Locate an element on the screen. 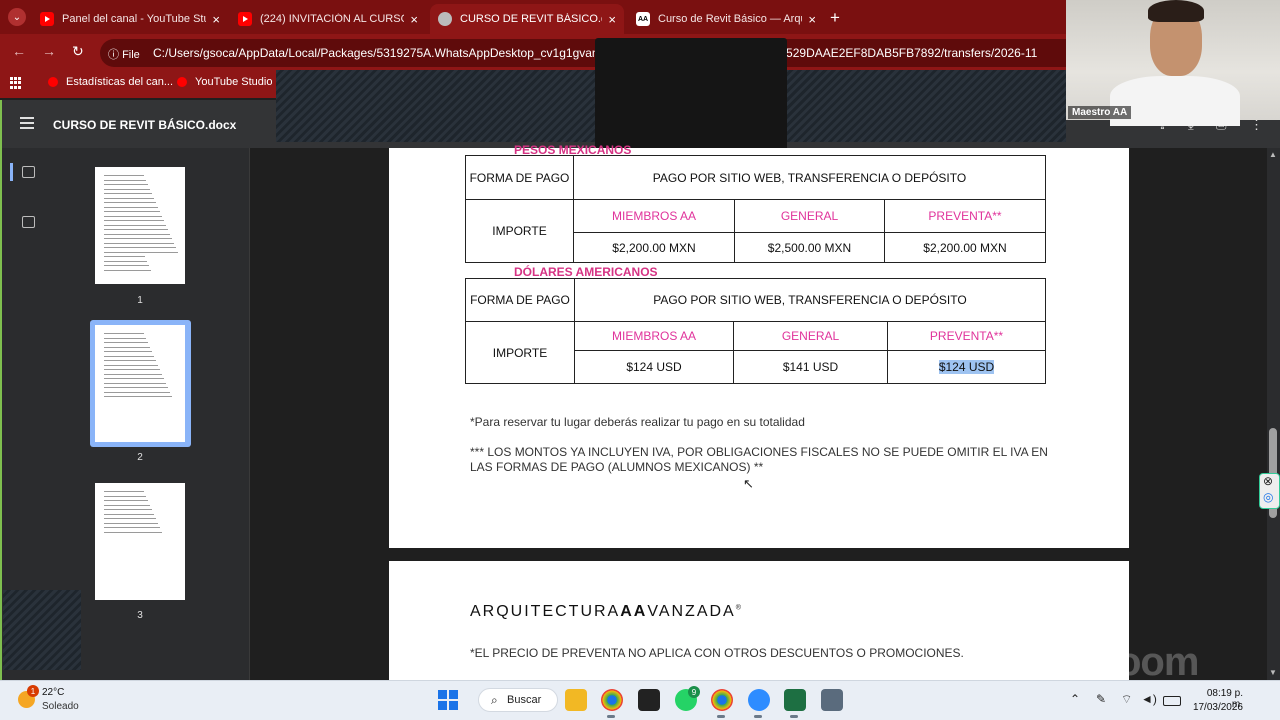  page-number-2: 2 is located at coordinates (140, 457).